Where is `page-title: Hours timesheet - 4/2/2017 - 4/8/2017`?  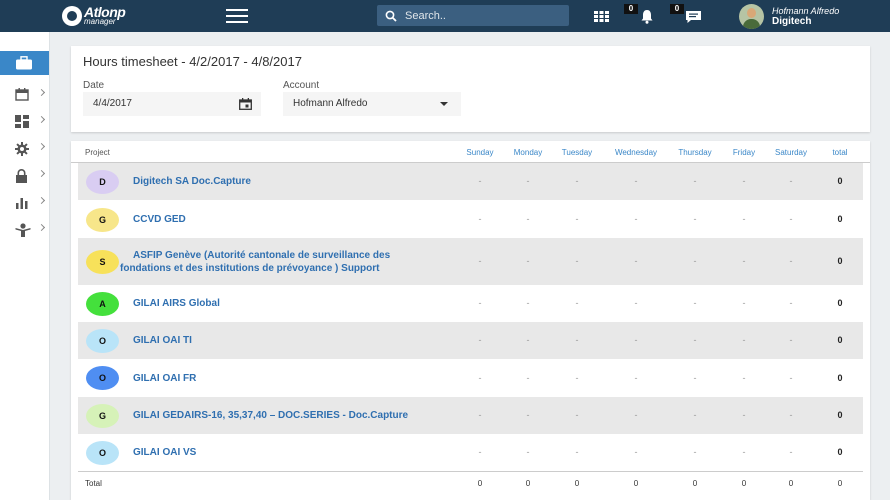
page-title: Hours timesheet - 4/2/2017 - 4/8/2017 is located at coordinates (192, 61).